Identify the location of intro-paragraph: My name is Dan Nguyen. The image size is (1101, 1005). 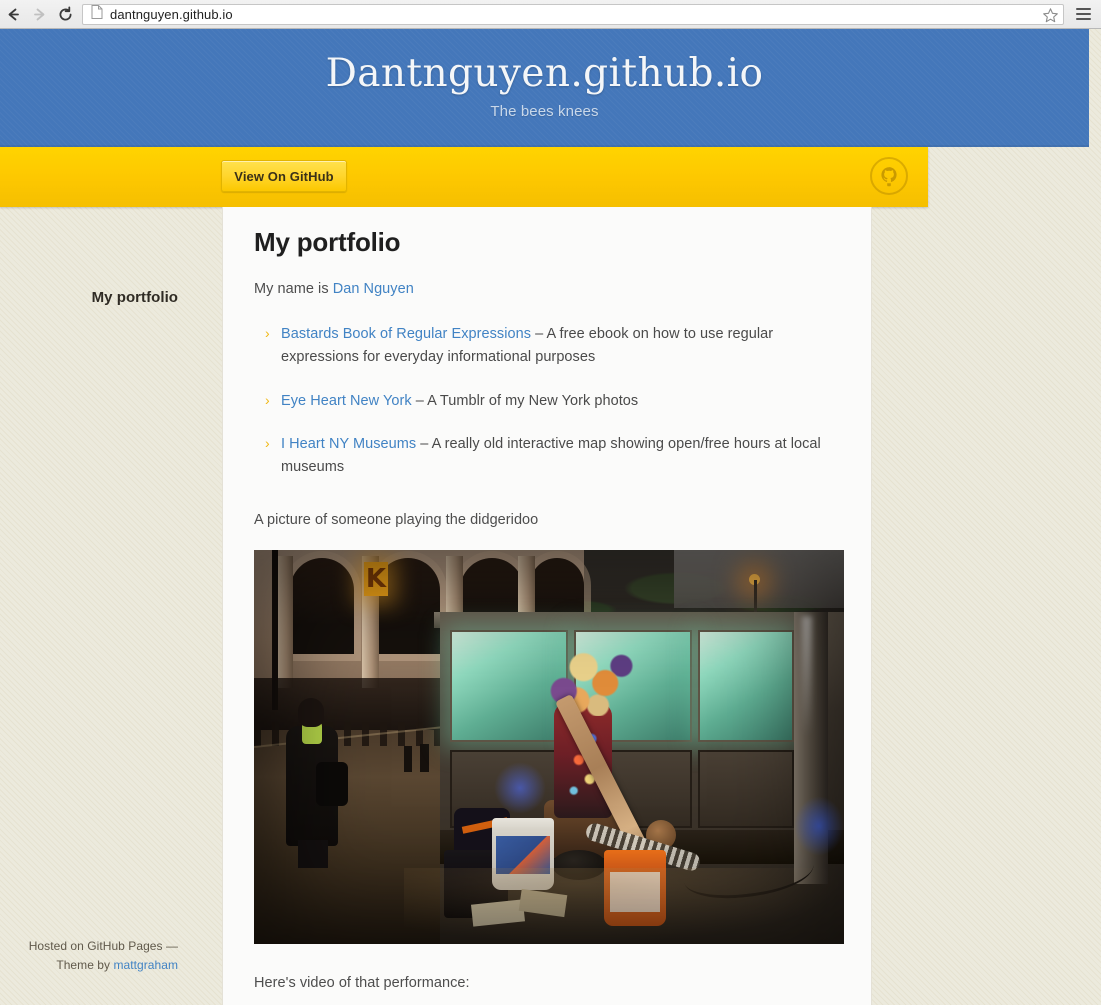
(547, 289).